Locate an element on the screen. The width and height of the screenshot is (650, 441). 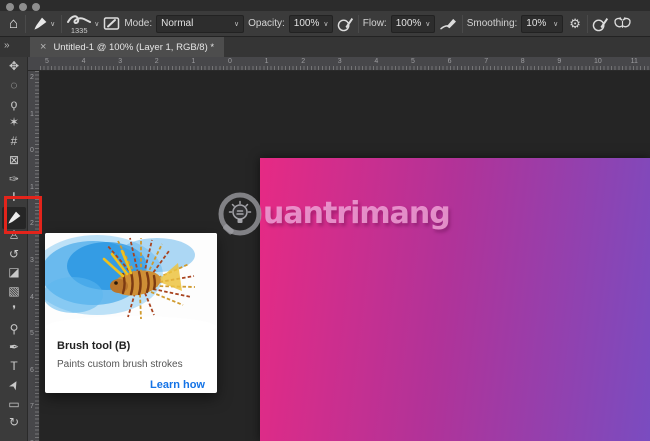
airbrush-button is located at coordinates (448, 23).